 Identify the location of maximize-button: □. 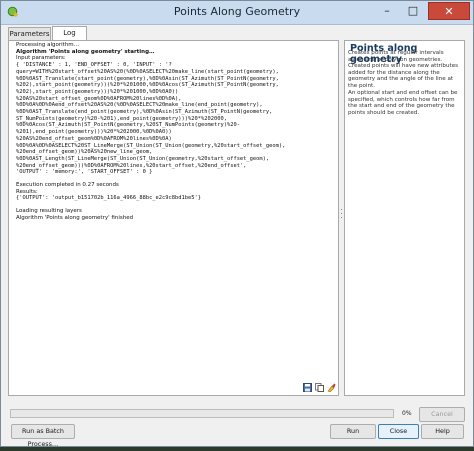
(413, 11).